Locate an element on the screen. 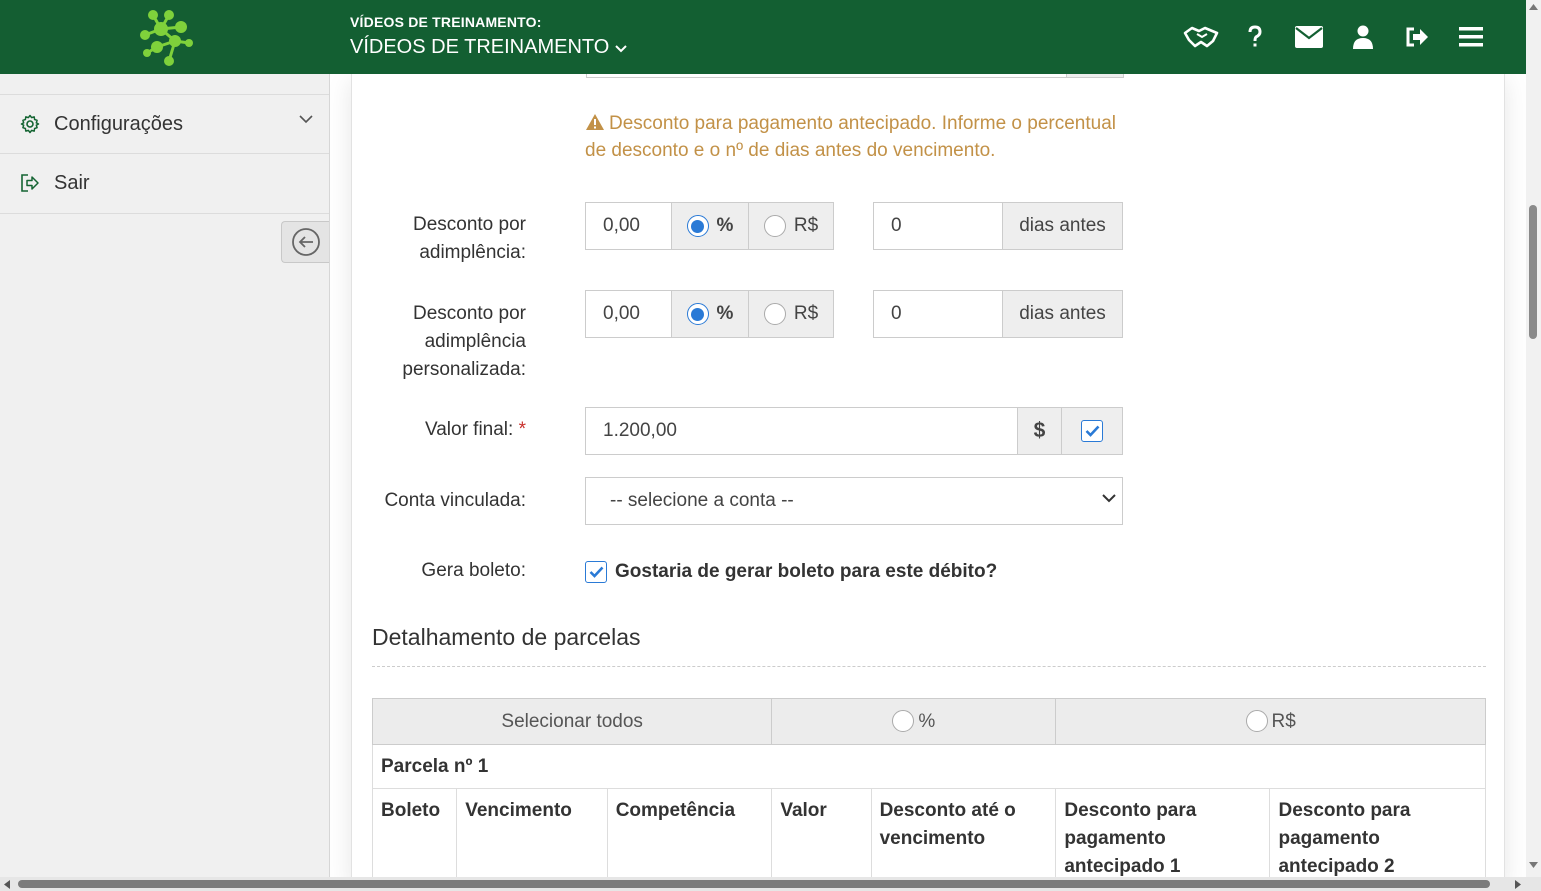 This screenshot has height=891, width=1541. sidebar-item-configuracoes: Configurações is located at coordinates (164, 124).